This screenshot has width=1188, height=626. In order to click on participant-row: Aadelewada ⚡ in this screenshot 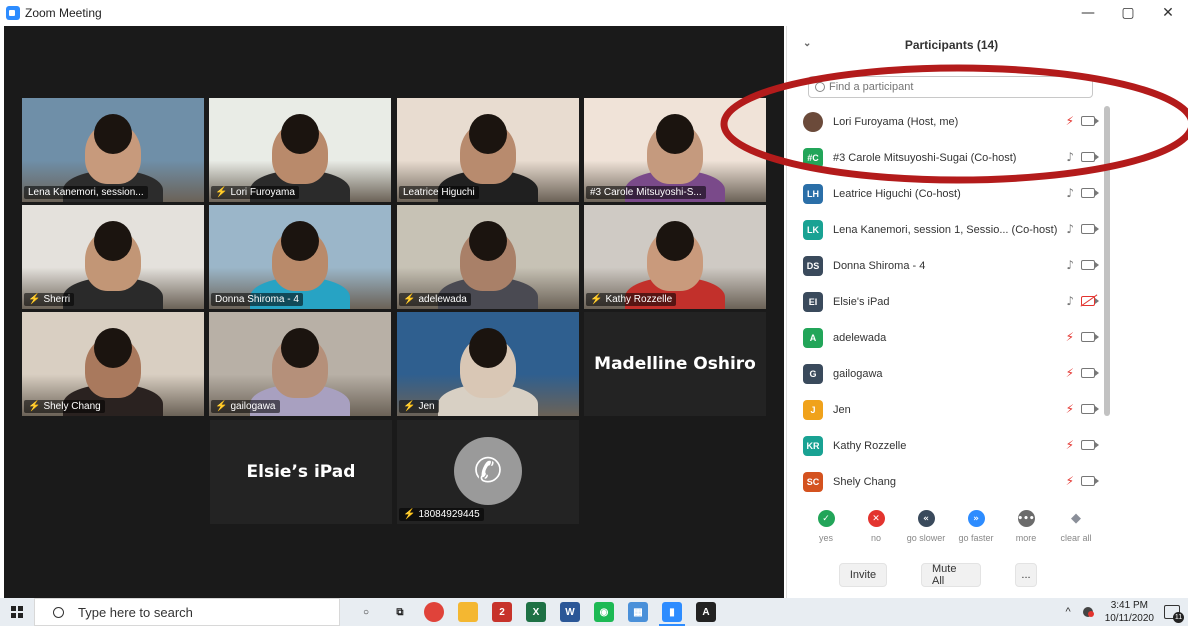, I will do `click(948, 338)`.